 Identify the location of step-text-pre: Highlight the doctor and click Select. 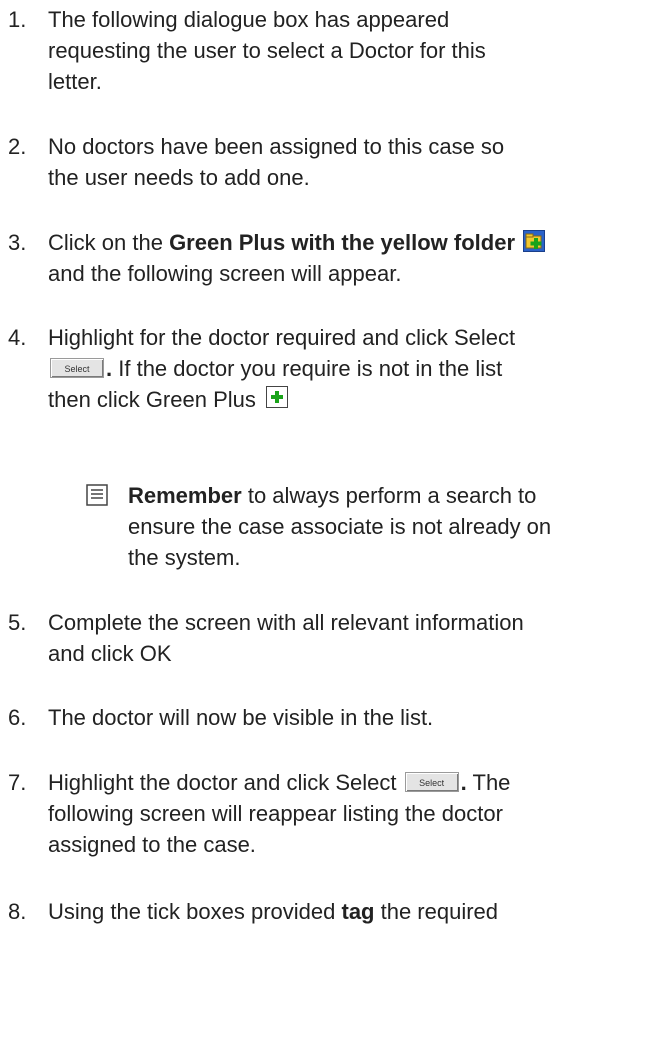
(222, 782).